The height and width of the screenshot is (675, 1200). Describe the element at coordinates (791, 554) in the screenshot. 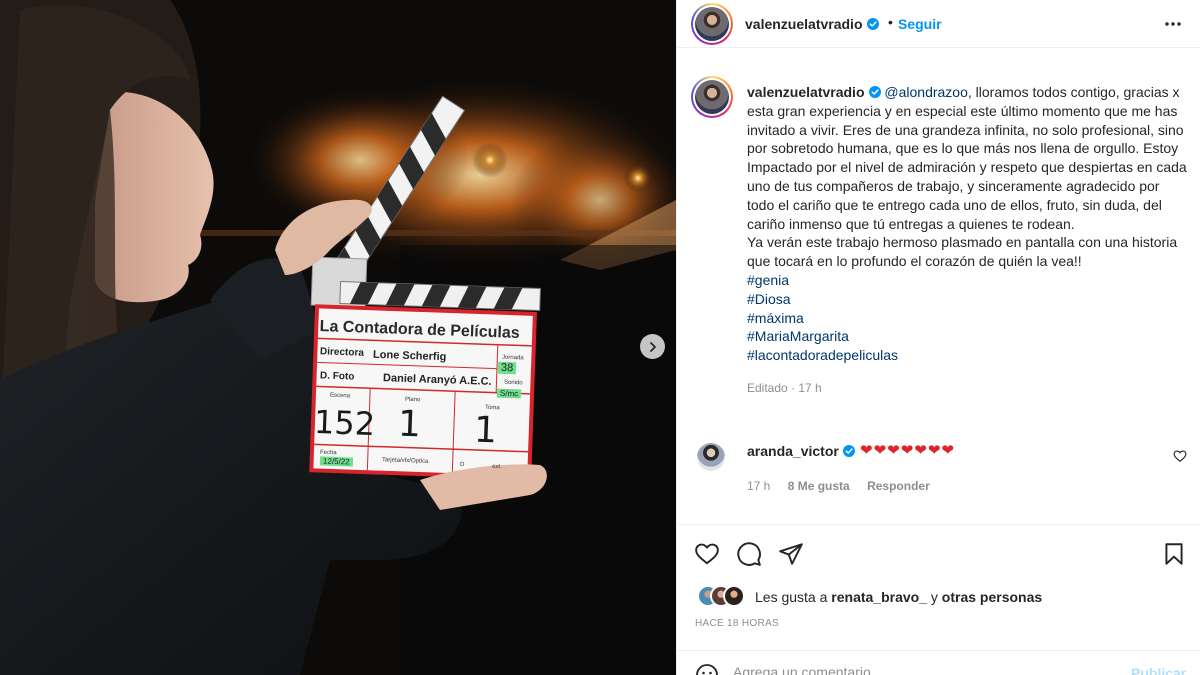

I see `share-paper-plane-icon` at that location.